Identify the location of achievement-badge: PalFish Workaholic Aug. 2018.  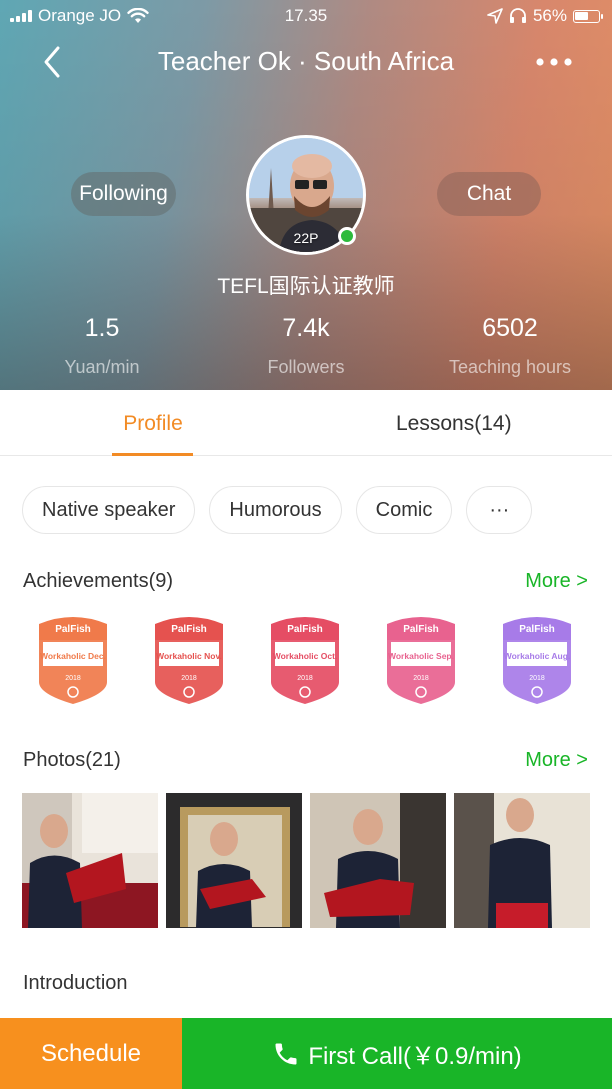
(537, 660).